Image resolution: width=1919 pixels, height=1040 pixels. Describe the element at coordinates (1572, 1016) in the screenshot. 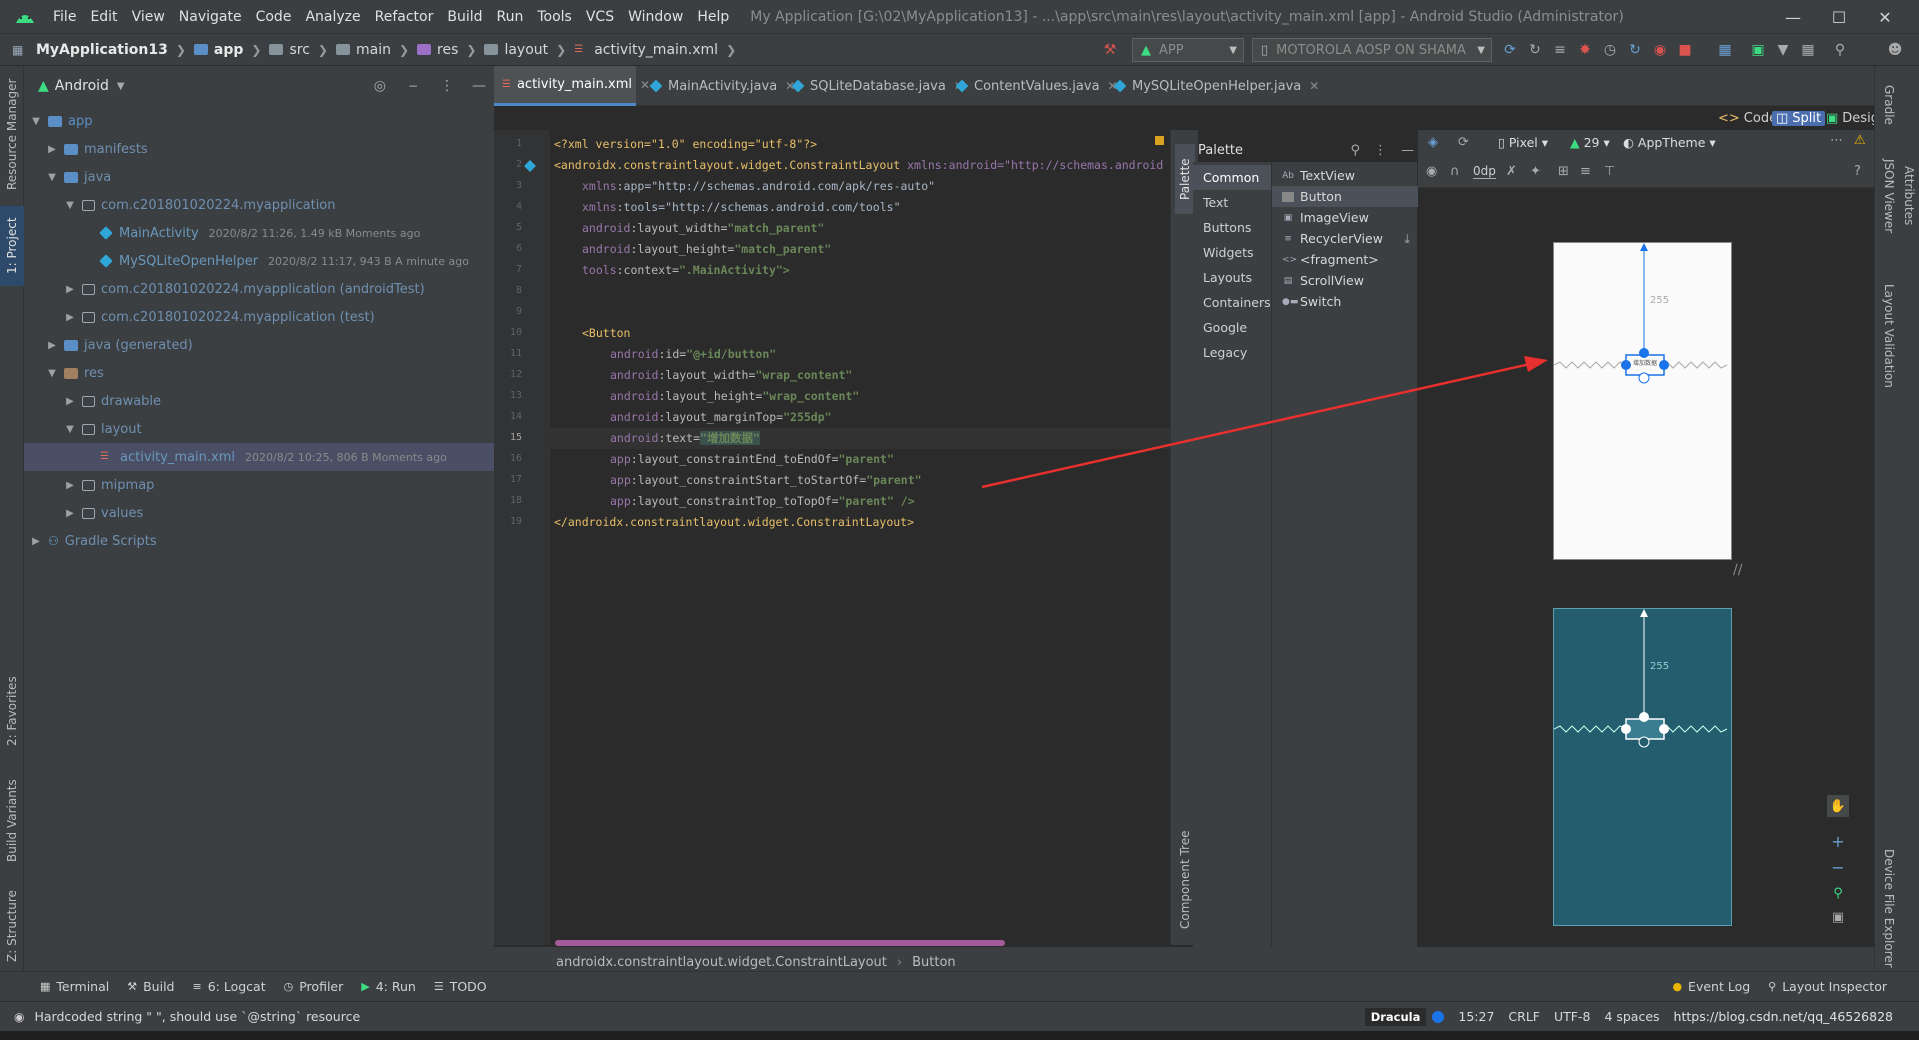

I see `file-encoding: UTF-8` at that location.